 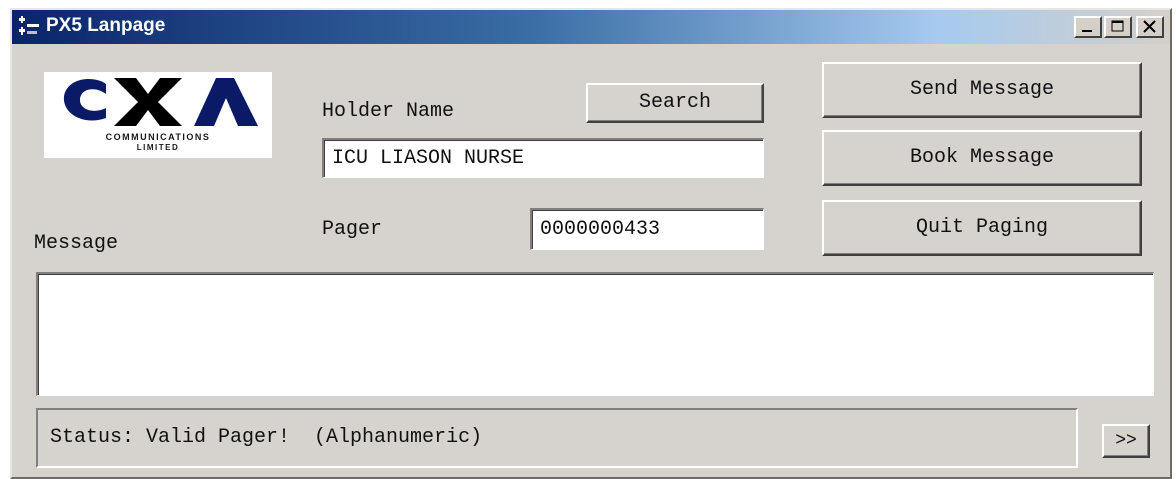 I want to click on maximize-button, so click(x=1118, y=27).